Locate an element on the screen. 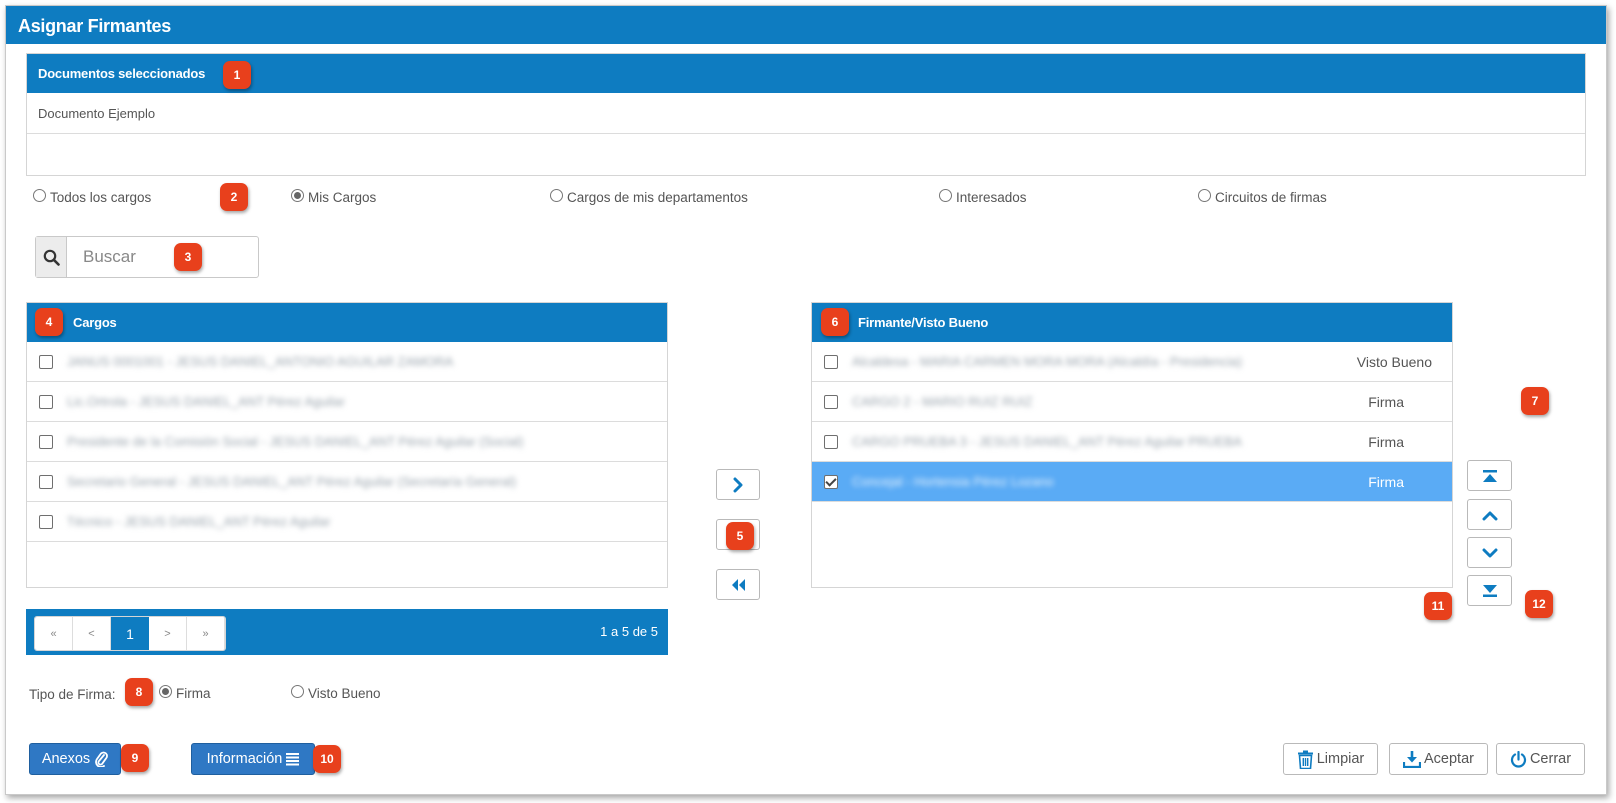  firmantes-header-label: Firmante/Visto Bueno is located at coordinates (923, 322).